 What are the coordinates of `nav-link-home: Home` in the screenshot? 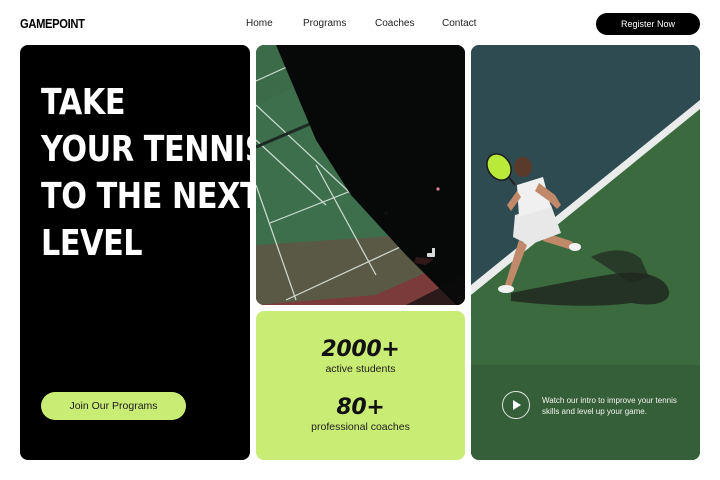 It's located at (259, 24).